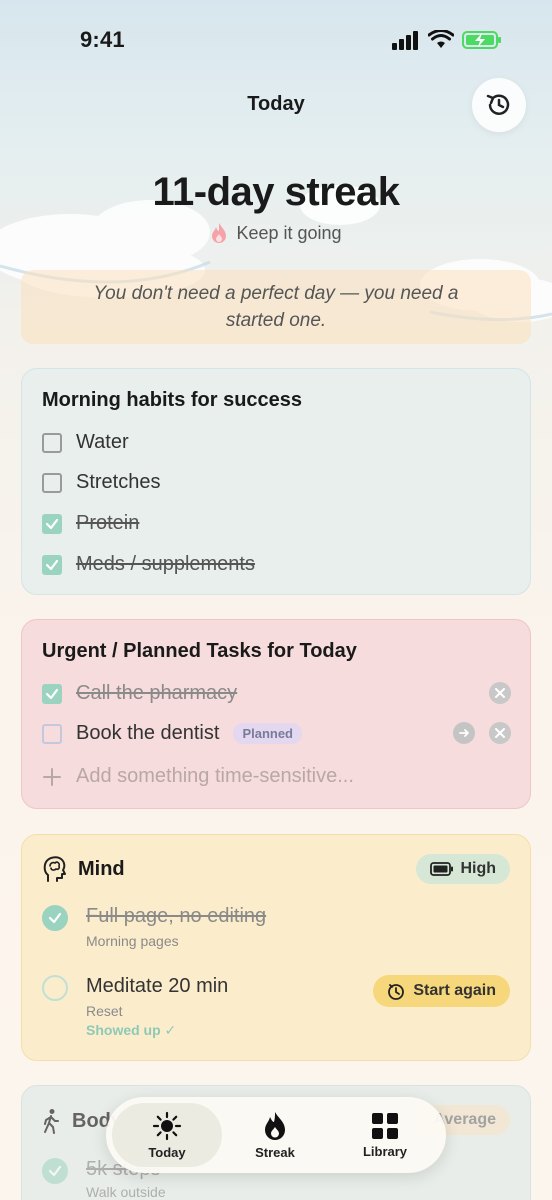 This screenshot has width=552, height=1200. I want to click on urgent-task-item: Call the pharmacy, so click(139, 693).